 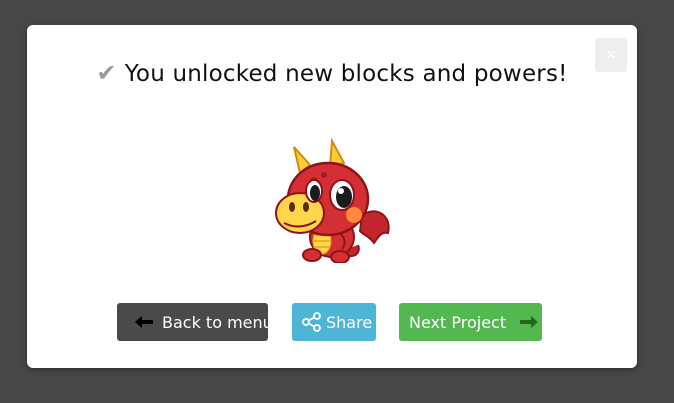 What do you see at coordinates (144, 322) in the screenshot?
I see `arrow-left-icon` at bounding box center [144, 322].